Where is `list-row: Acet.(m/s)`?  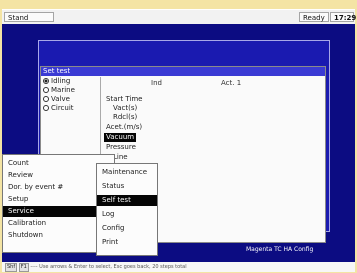
list-row: Acet.(m/s) is located at coordinates (124, 127).